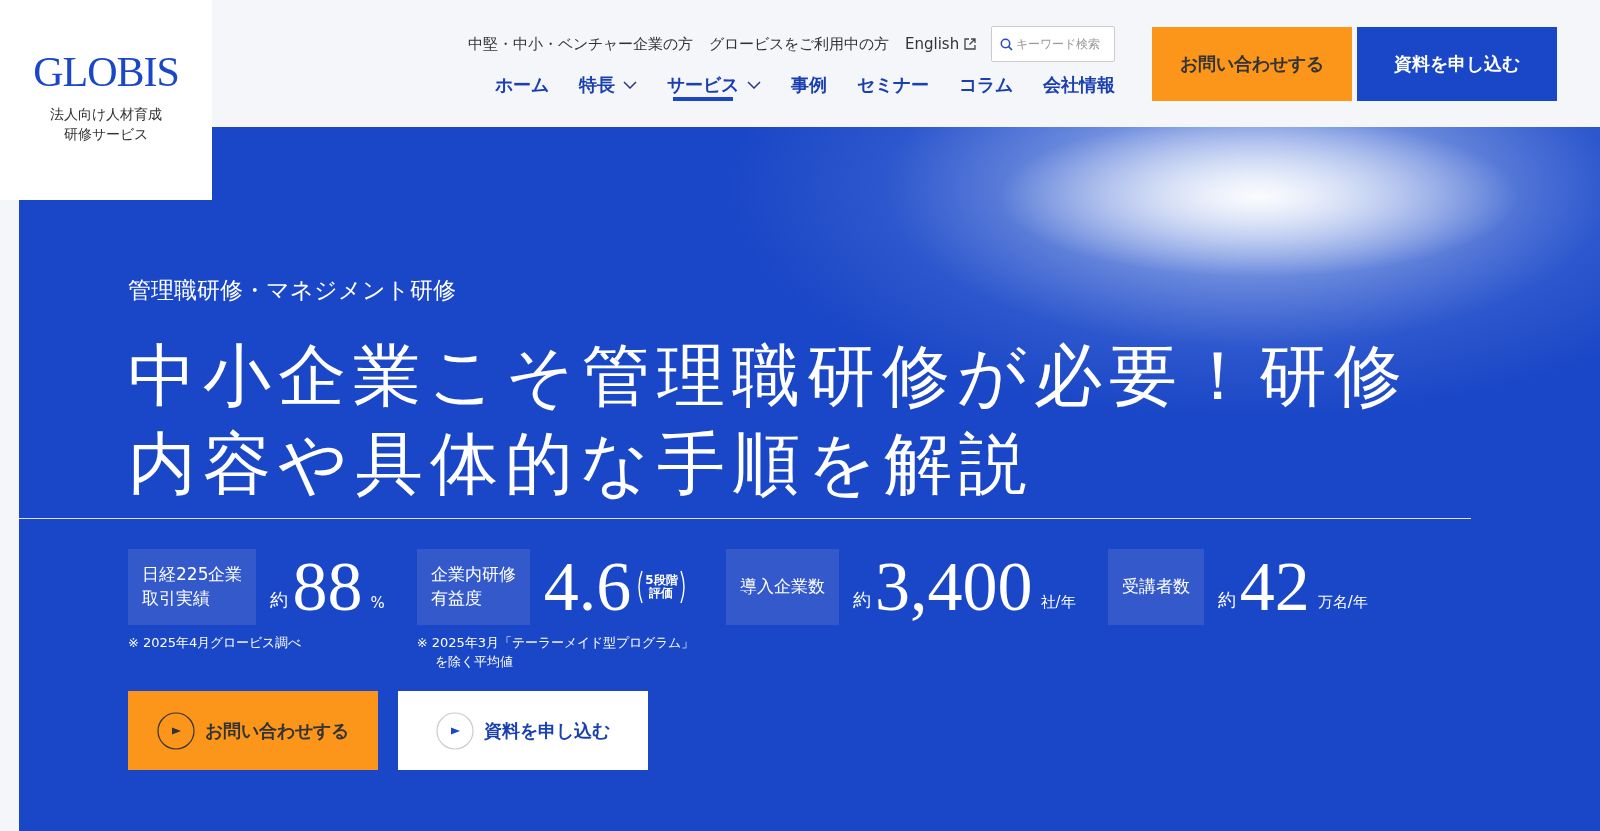 This screenshot has height=831, width=1600. I want to click on logo-panel: GLOBIS 法人向け人材育成 研修サービス, so click(106, 100).